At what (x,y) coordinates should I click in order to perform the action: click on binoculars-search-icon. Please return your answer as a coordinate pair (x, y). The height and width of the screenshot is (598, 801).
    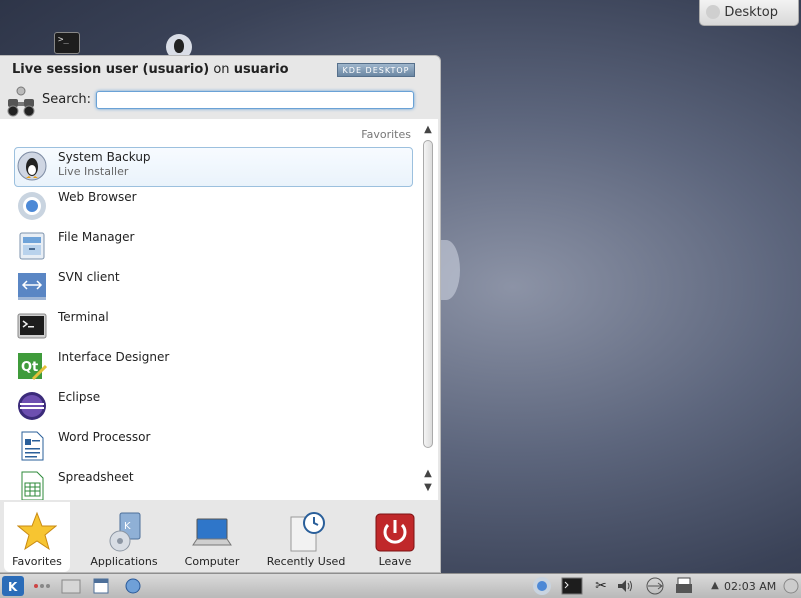
    Looking at the image, I should click on (21, 101).